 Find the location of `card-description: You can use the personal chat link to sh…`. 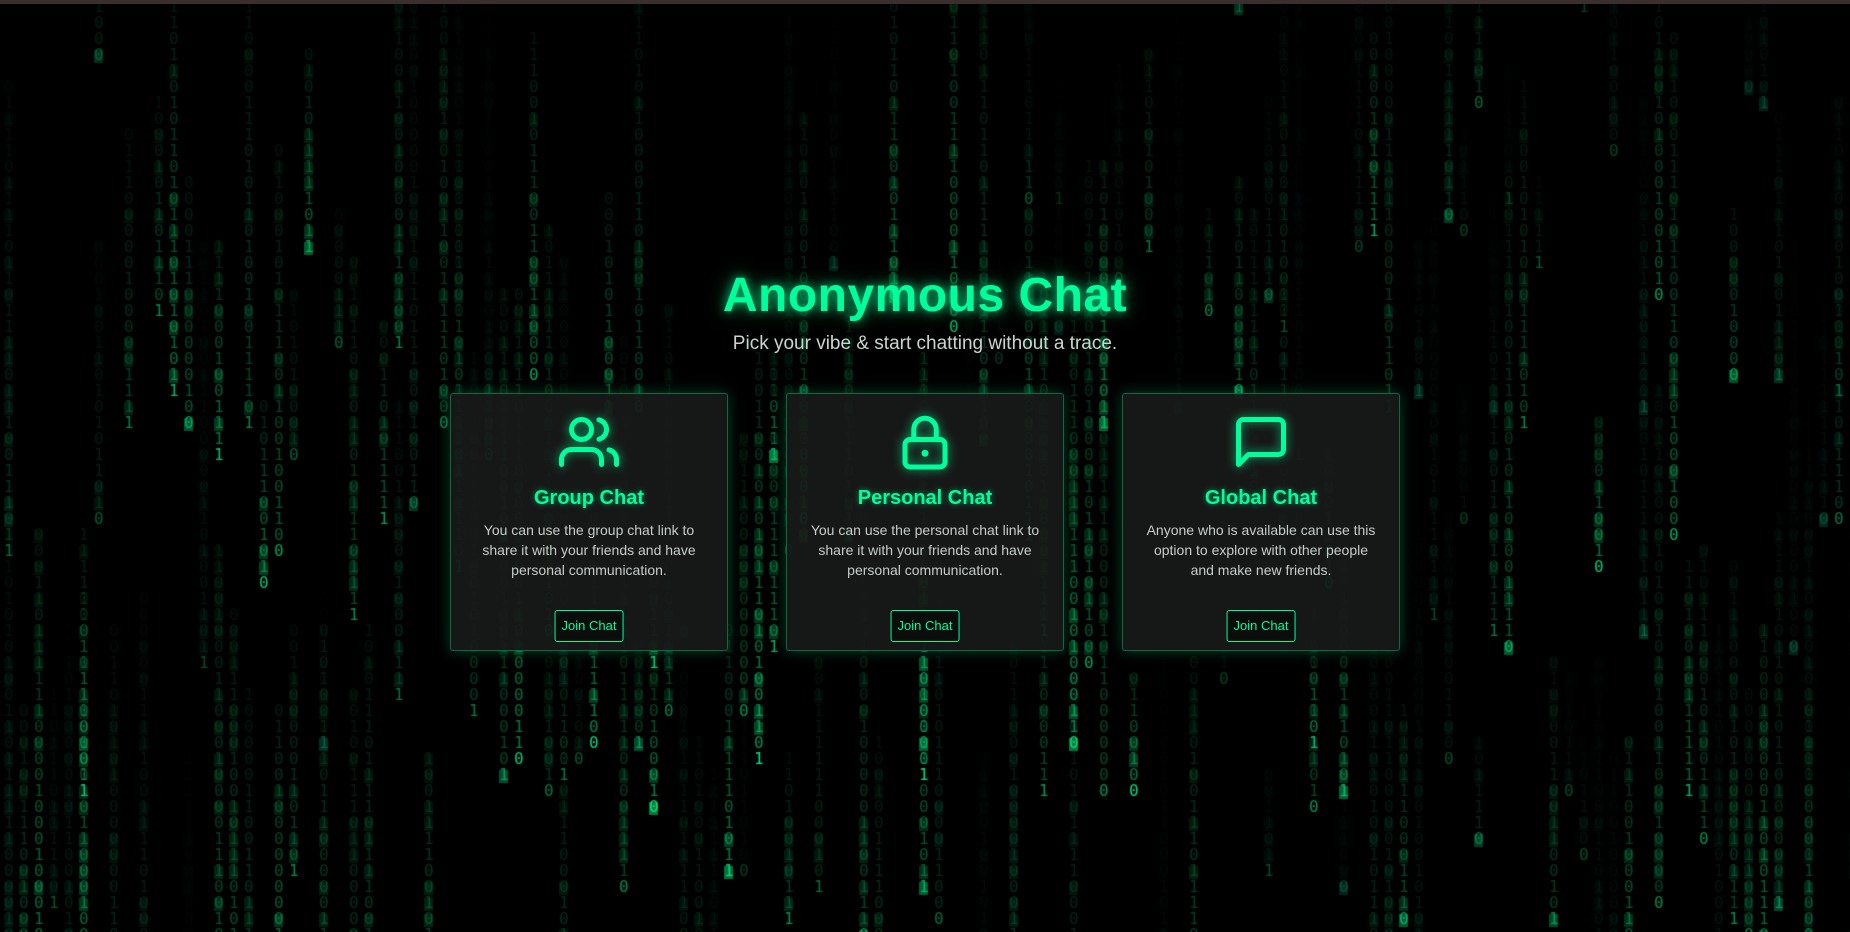

card-description: You can use the personal chat link to sh… is located at coordinates (925, 550).